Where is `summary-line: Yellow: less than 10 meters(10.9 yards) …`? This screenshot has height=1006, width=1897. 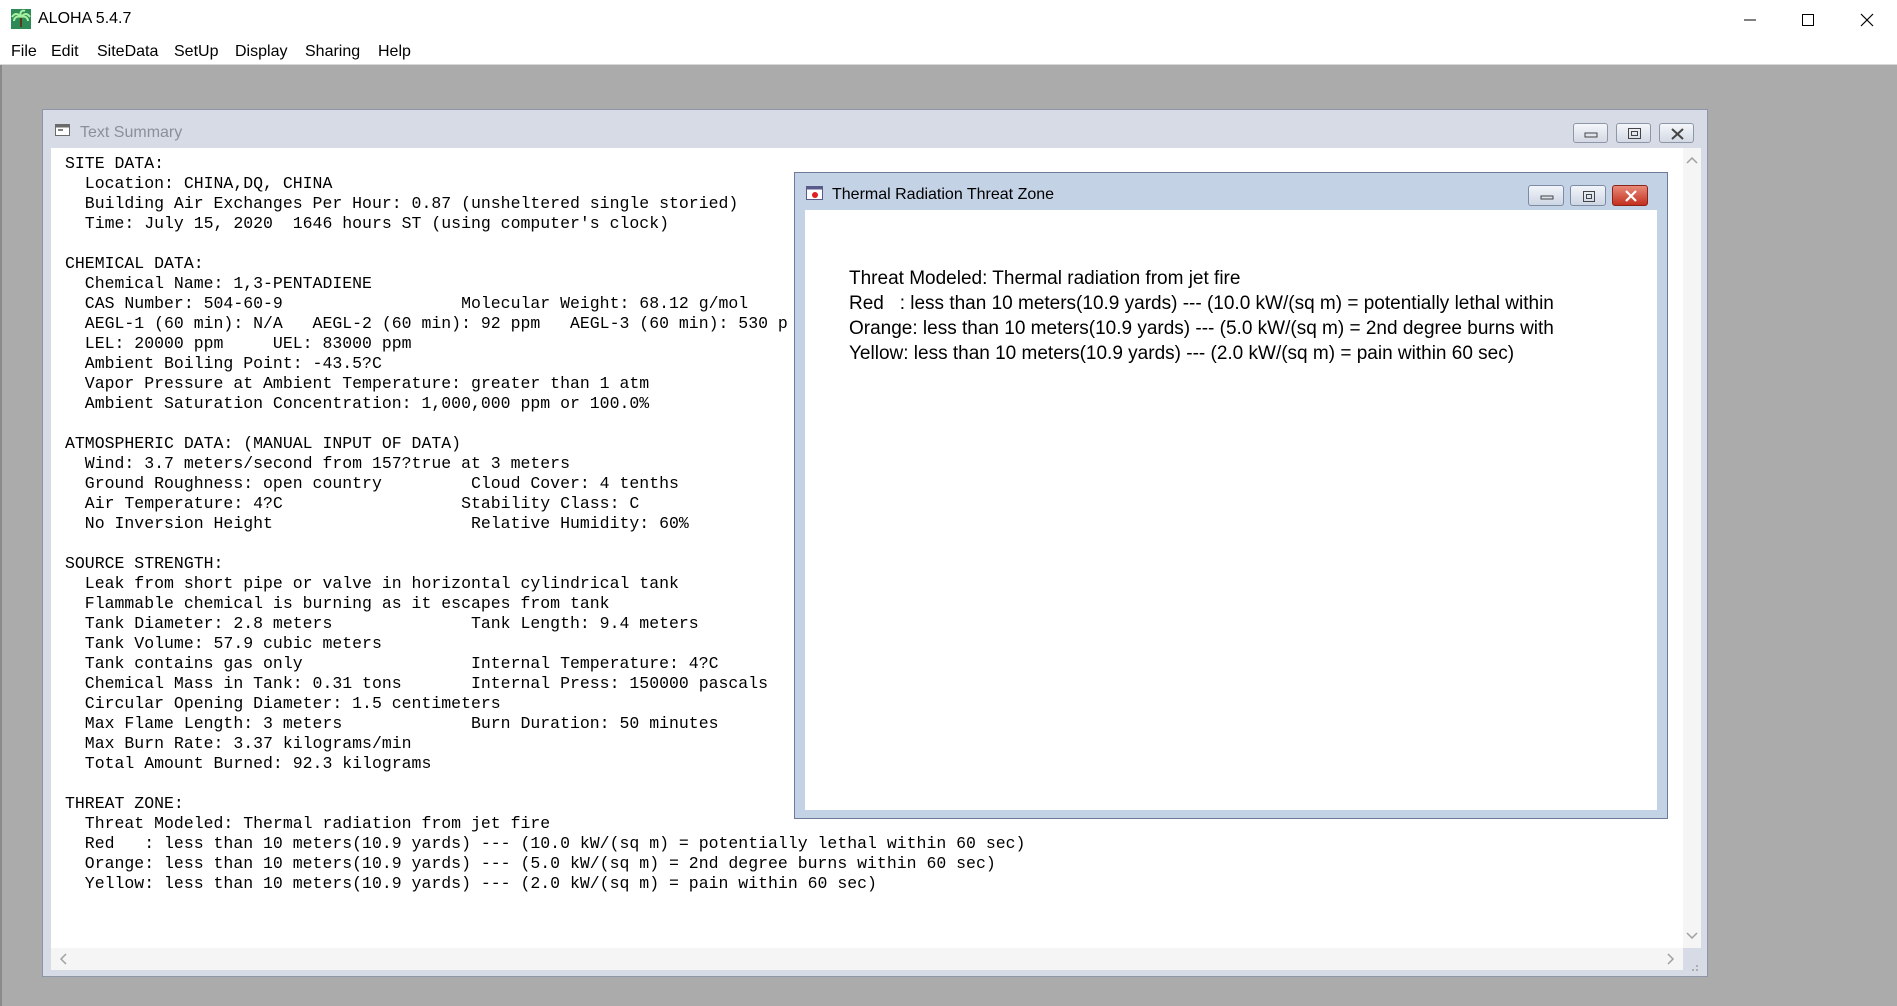 summary-line: Yellow: less than 10 meters(10.9 yards) … is located at coordinates (471, 883).